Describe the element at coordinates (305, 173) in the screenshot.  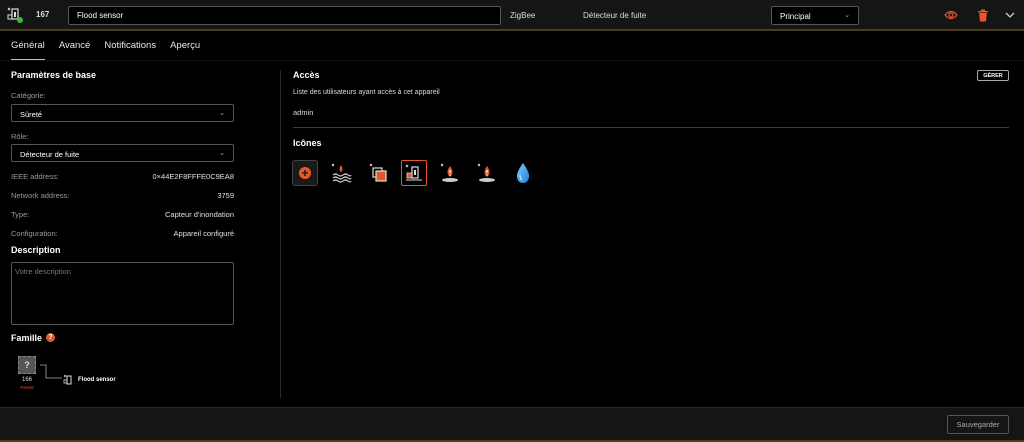
I see `add-icon` at that location.